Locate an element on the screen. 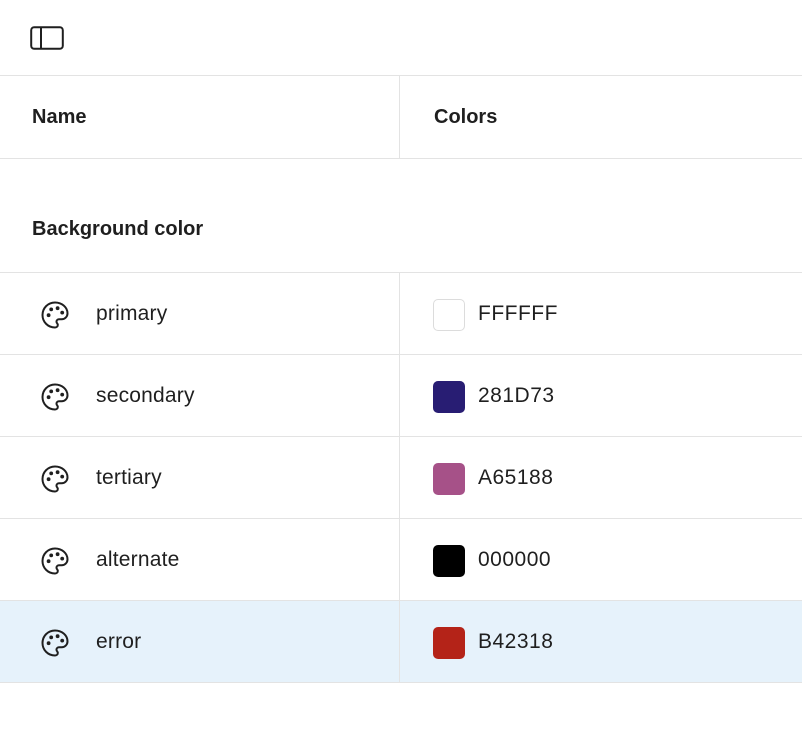 This screenshot has height=743, width=802. color-row-alternate: alternate 000000 is located at coordinates (401, 560).